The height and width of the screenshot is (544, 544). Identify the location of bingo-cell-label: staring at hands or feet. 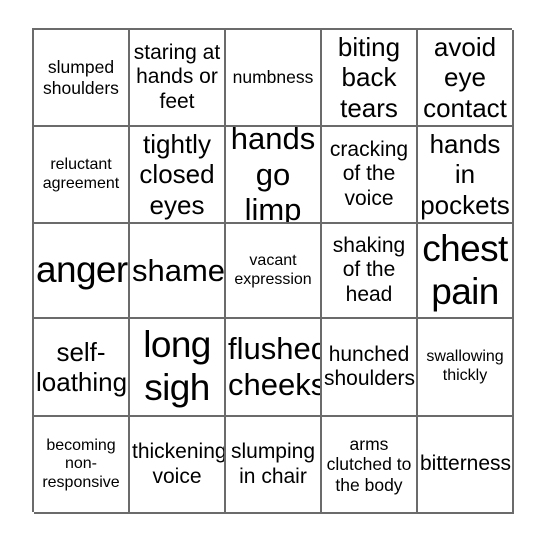
(177, 76).